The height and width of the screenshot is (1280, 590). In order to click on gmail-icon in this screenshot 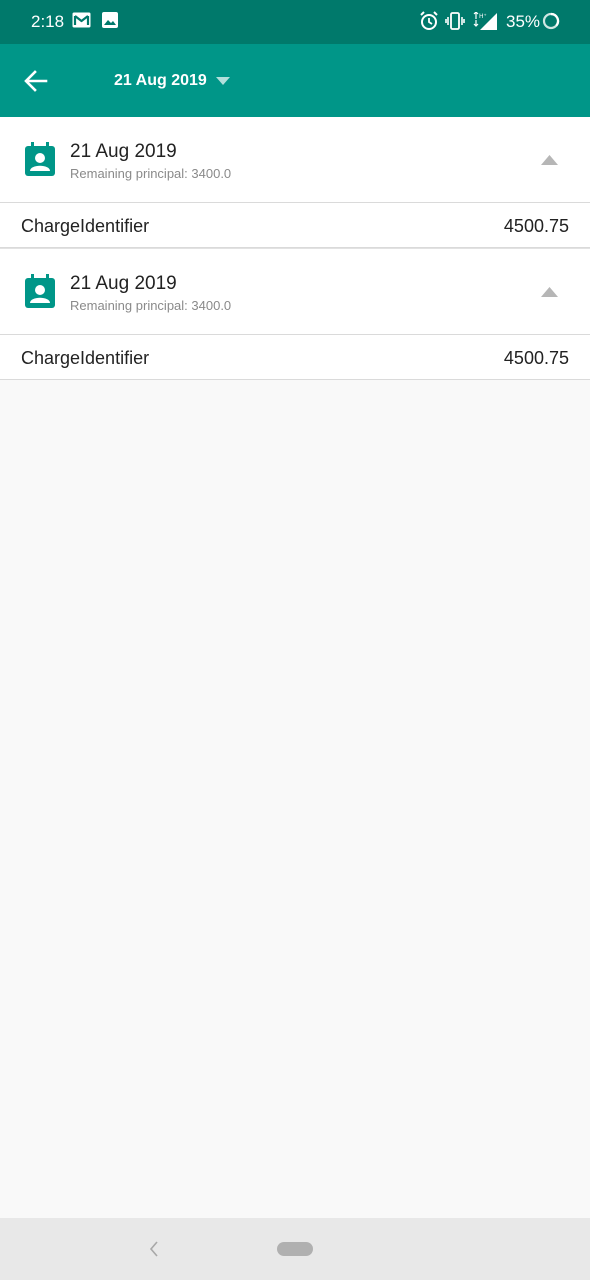, I will do `click(81, 22)`.